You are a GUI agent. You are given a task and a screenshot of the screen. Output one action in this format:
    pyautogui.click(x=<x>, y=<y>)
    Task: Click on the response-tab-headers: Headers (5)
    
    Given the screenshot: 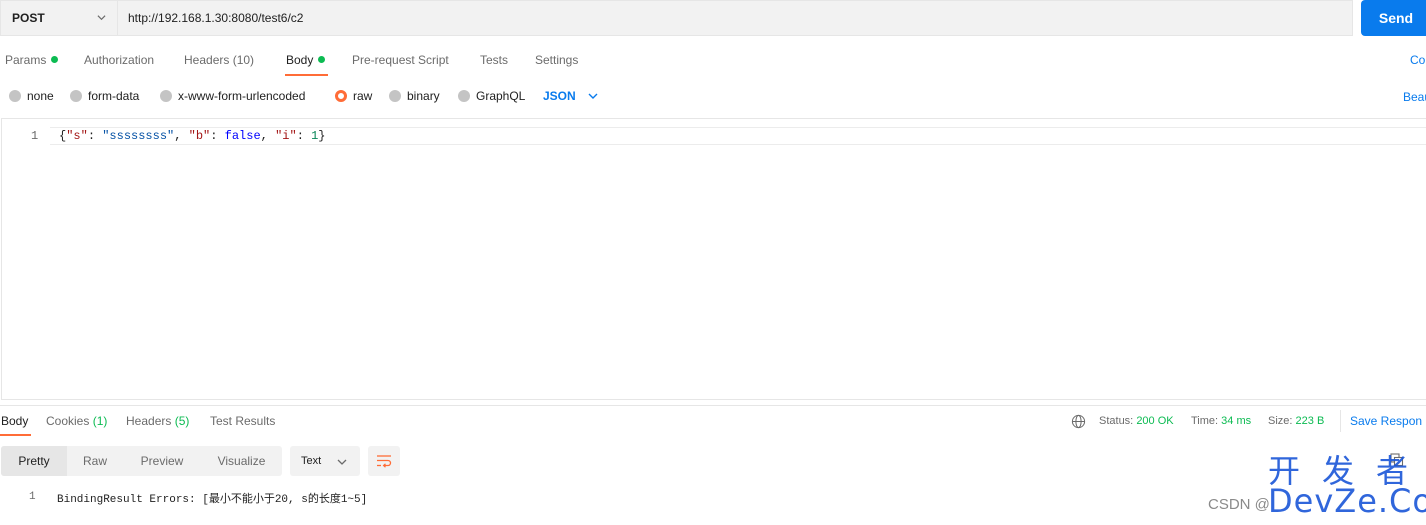 What is the action you would take?
    pyautogui.click(x=157, y=421)
    